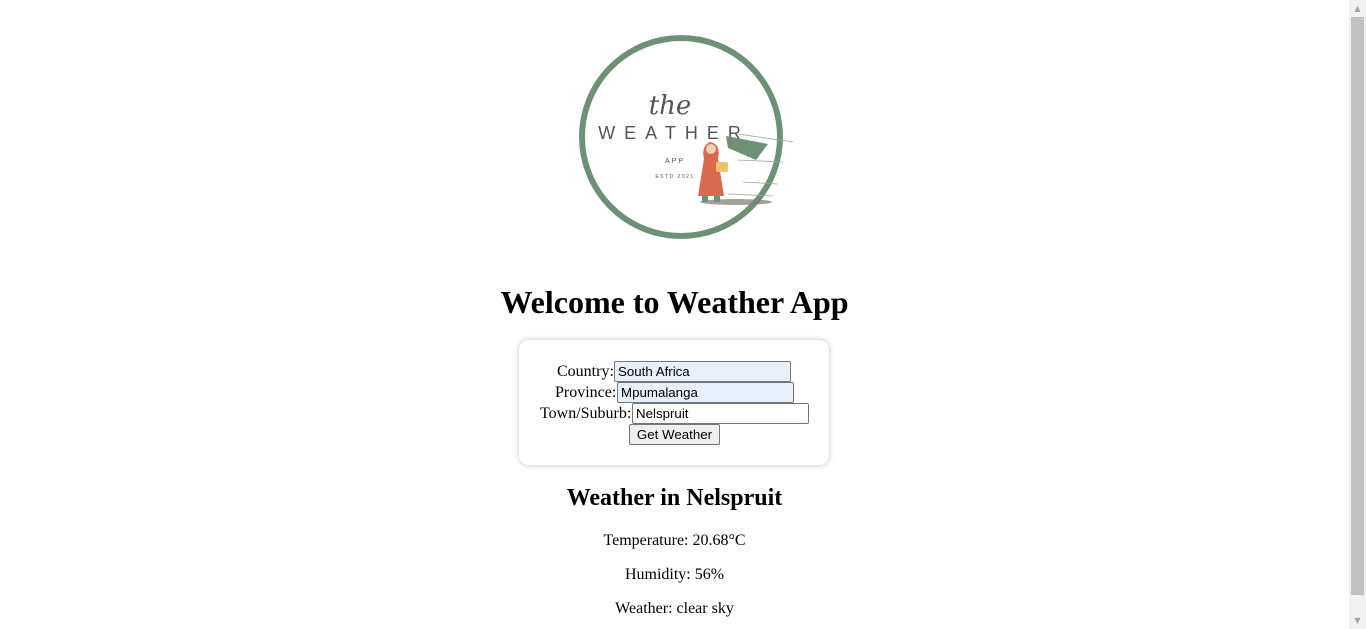 This screenshot has height=629, width=1366. Describe the element at coordinates (670, 106) in the screenshot. I see `logo-word-the: the` at that location.